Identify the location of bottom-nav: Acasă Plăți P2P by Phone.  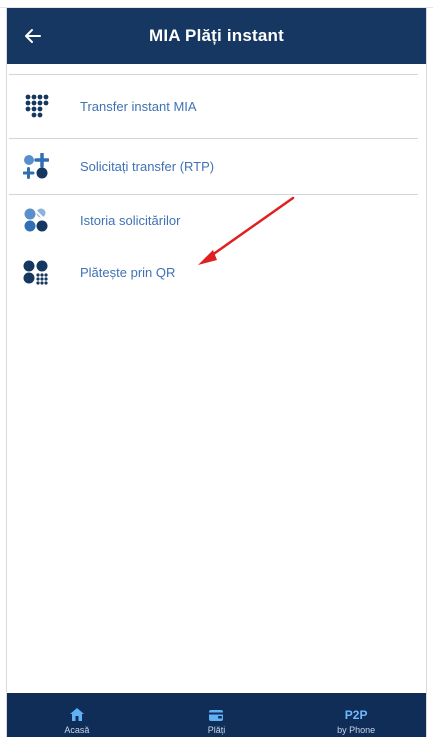
(216, 715).